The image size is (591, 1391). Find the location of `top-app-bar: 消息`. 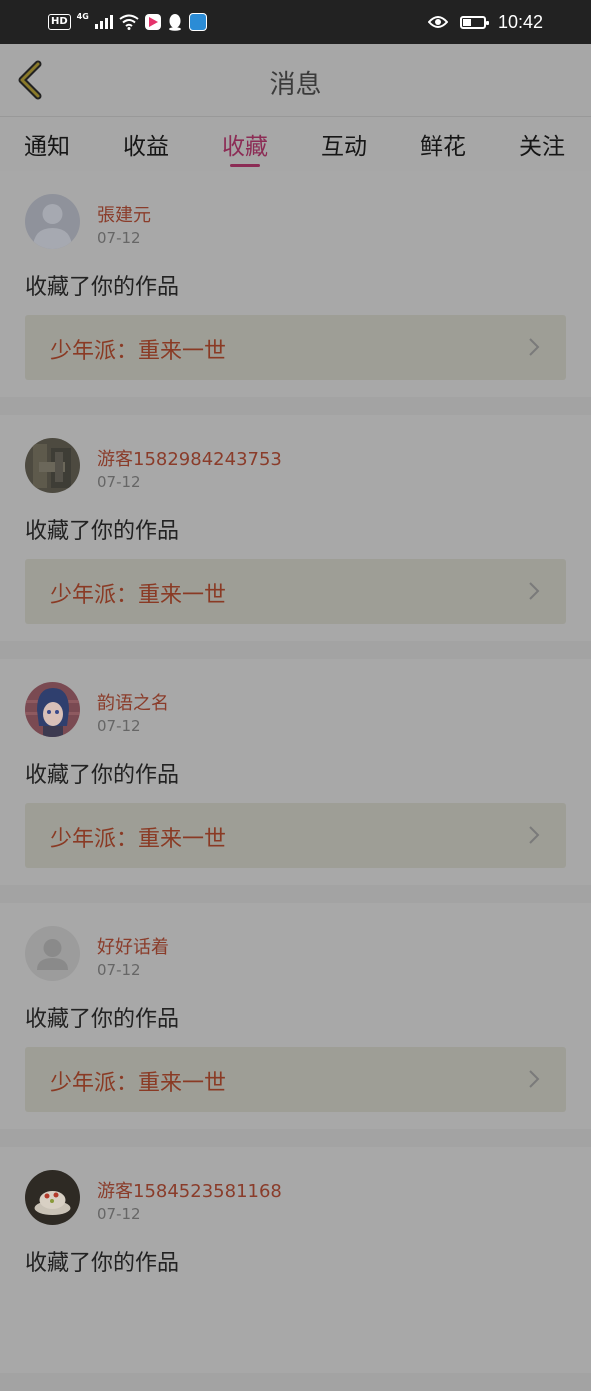

top-app-bar: 消息 is located at coordinates (295, 80).